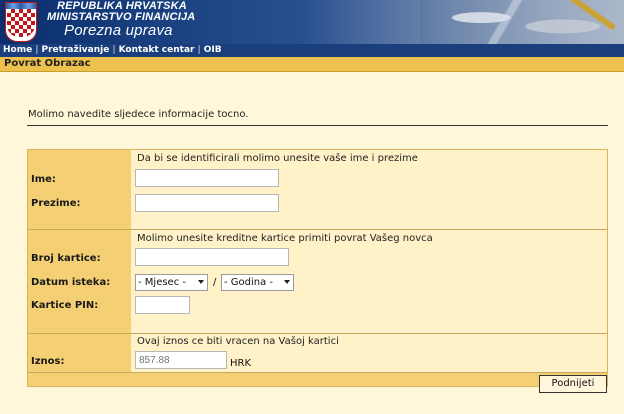  Describe the element at coordinates (43, 179) in the screenshot. I see `first-name-label: Ime:` at that location.